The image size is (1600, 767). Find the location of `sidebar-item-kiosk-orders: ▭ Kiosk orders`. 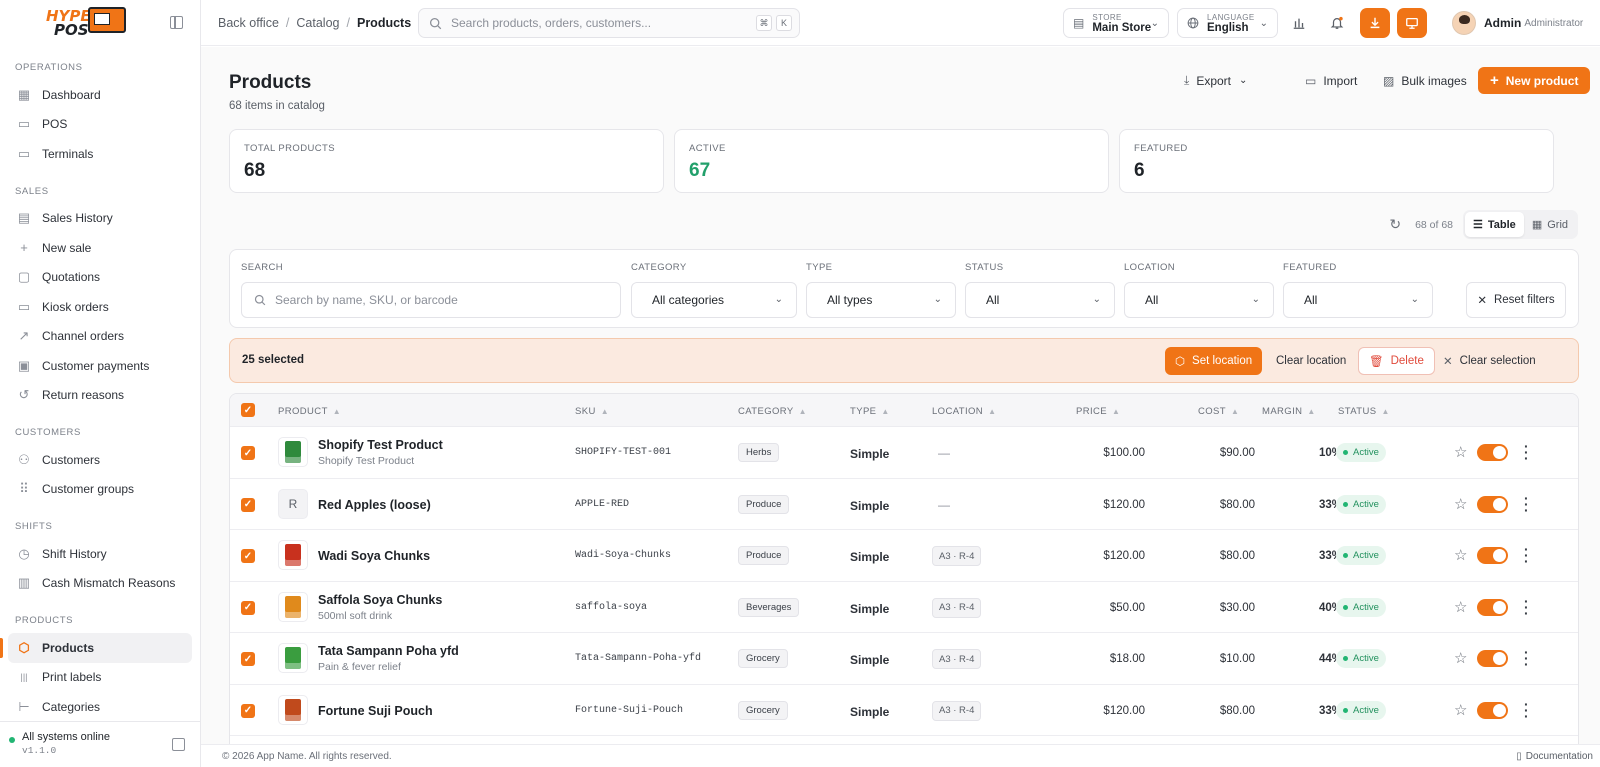

sidebar-item-kiosk-orders: ▭ Kiosk orders is located at coordinates (100, 307).